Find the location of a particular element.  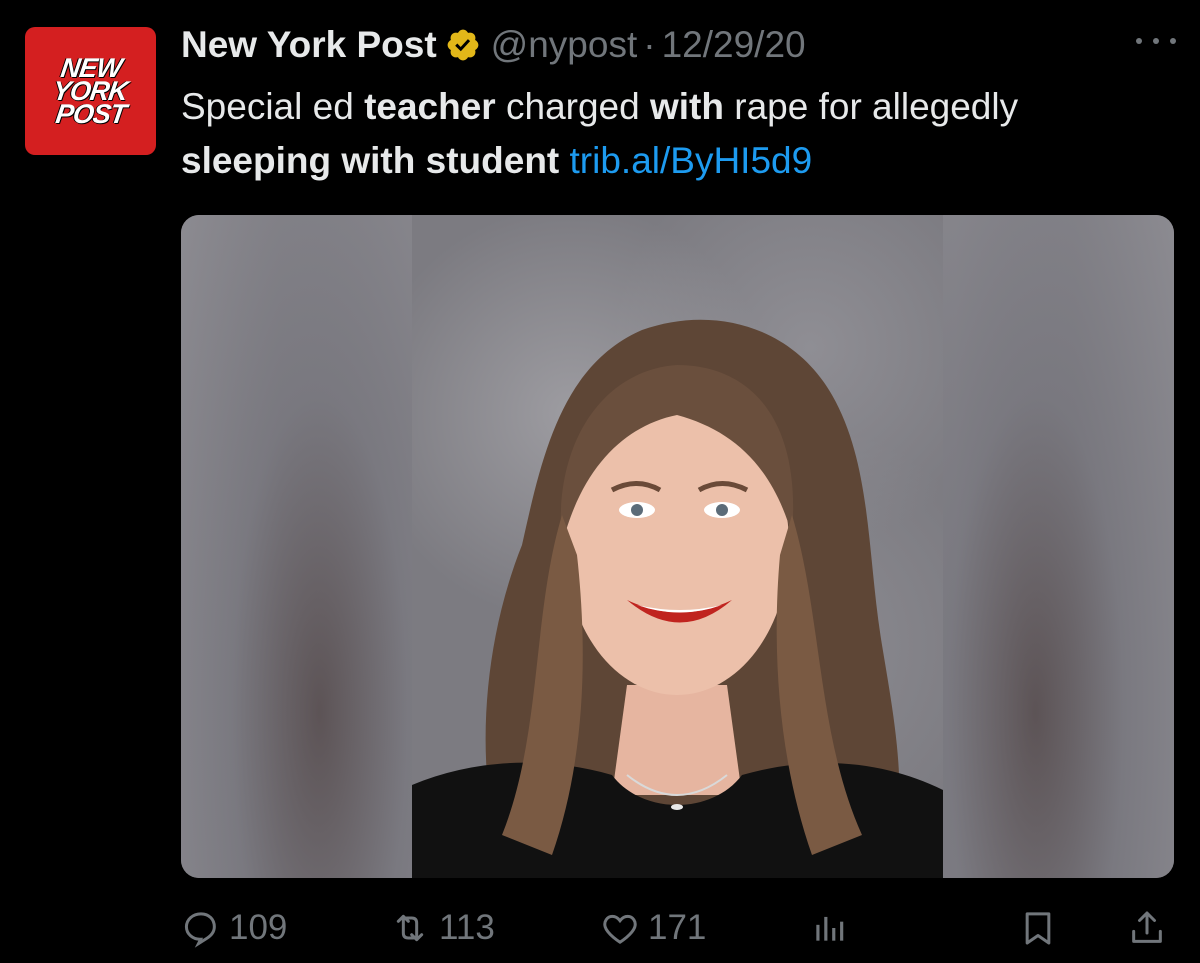

avatar: NEW YORK POST is located at coordinates (90, 91).